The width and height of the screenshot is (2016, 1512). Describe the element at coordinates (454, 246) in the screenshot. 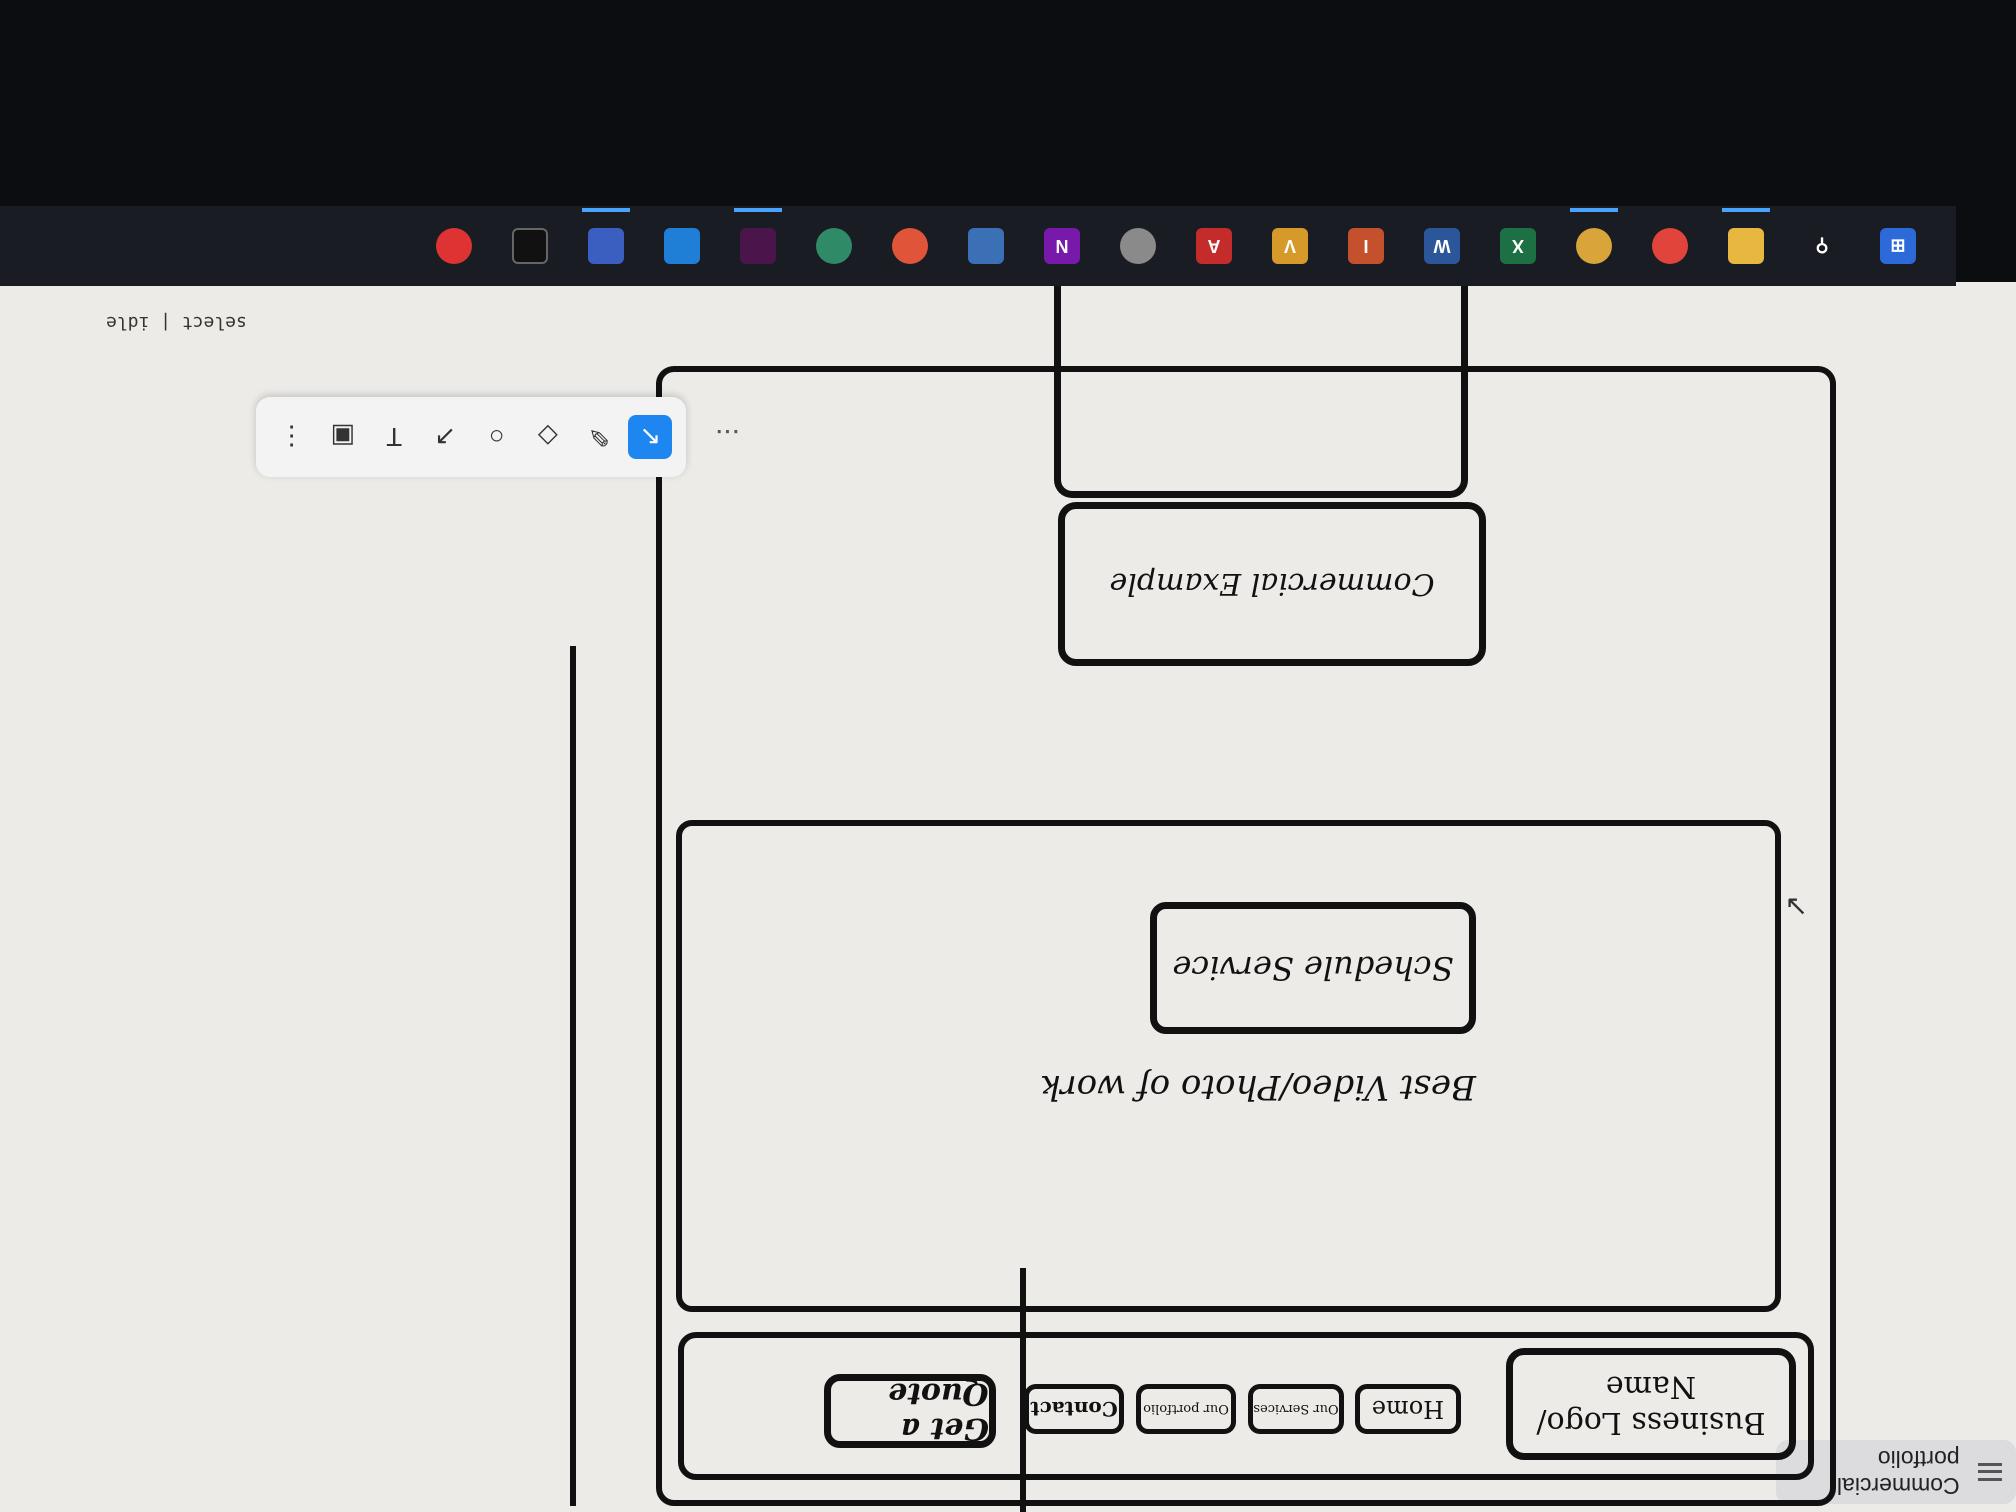

I see `camera-icon` at that location.